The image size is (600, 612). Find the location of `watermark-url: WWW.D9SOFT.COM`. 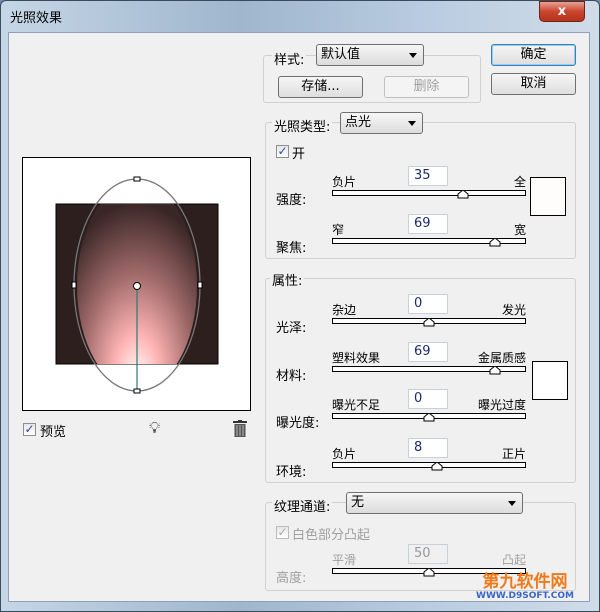

watermark-url: WWW.D9SOFT.COM is located at coordinates (525, 596).